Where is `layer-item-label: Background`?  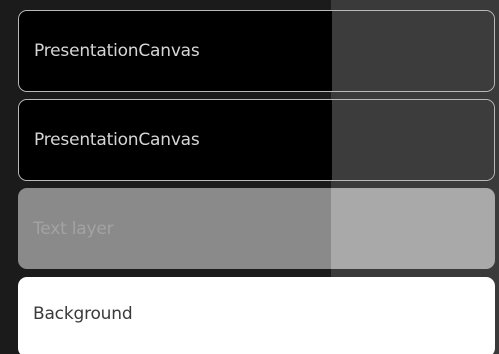
layer-item-label: Background is located at coordinates (83, 314).